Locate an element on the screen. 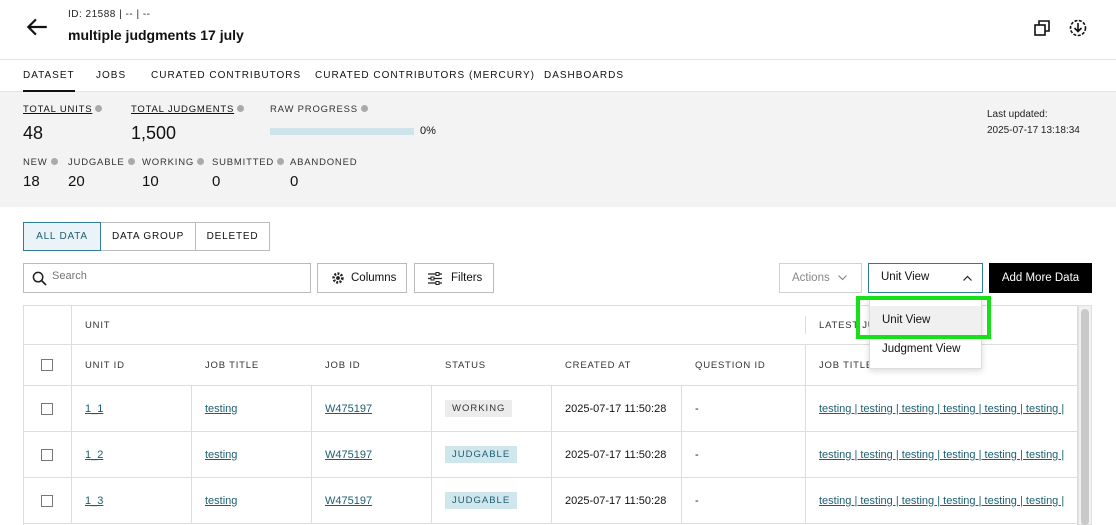 This screenshot has width=1116, height=525. total-units-value: 48 is located at coordinates (33, 133).